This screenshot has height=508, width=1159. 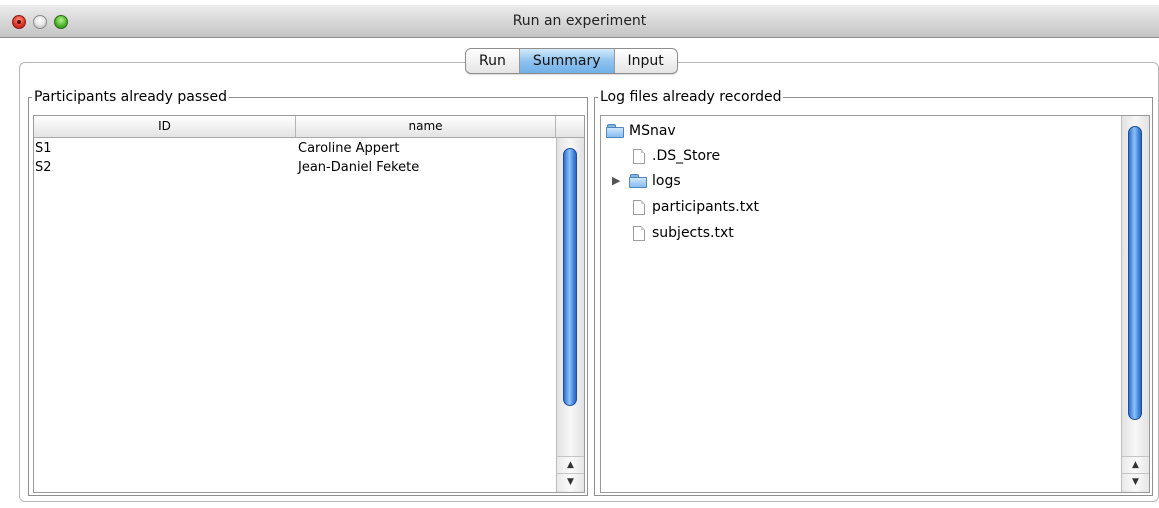 I want to click on logs-group-title: Log files already recorded, so click(x=691, y=97).